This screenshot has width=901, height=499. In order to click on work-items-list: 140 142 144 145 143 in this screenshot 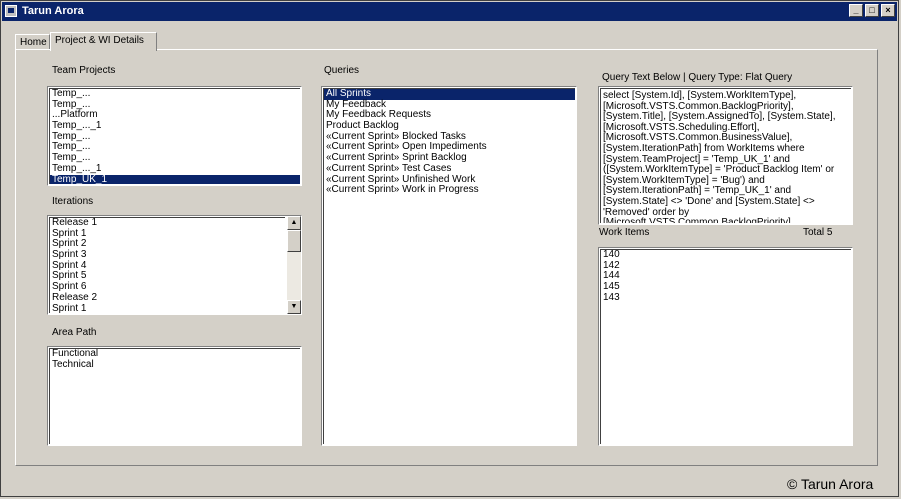, I will do `click(725, 346)`.